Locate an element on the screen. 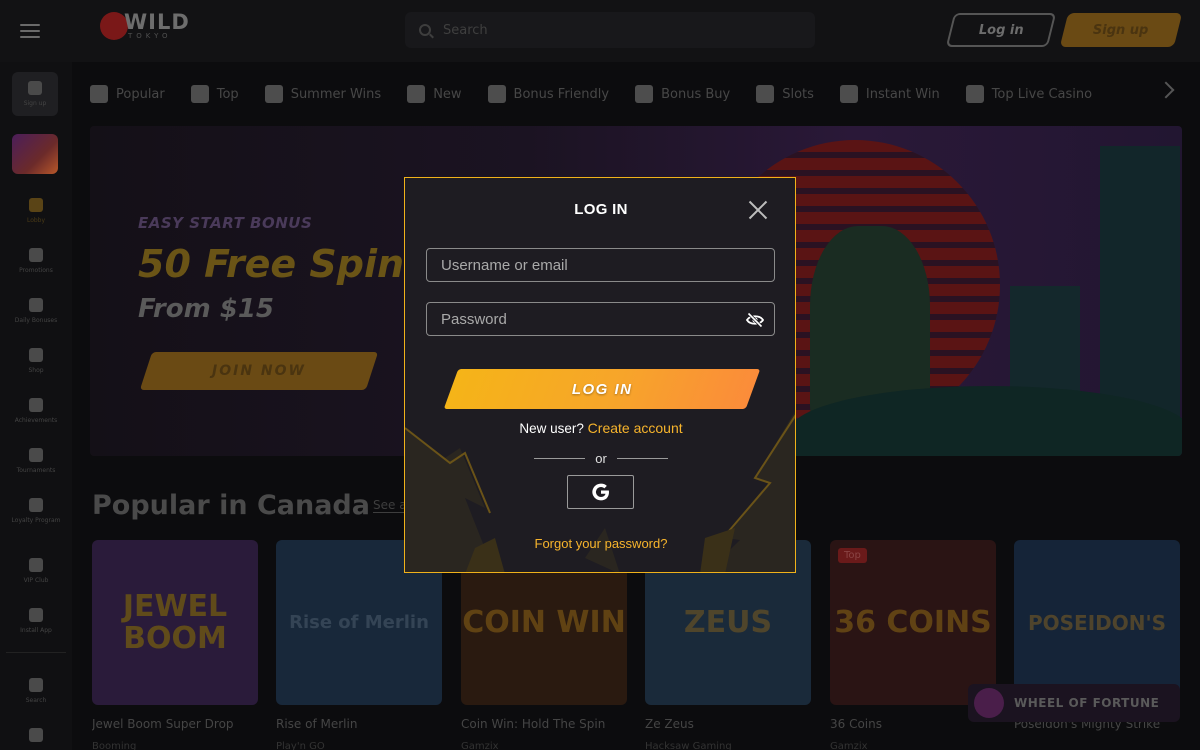 The image size is (1200, 750). google-icon is located at coordinates (600, 492).